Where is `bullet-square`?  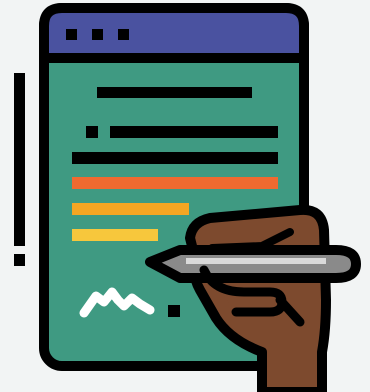 bullet-square is located at coordinates (92, 132).